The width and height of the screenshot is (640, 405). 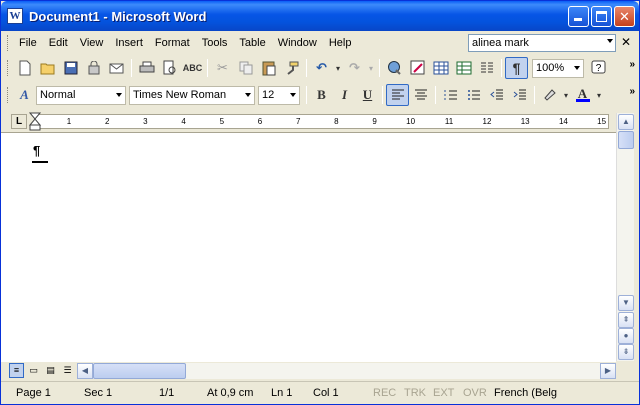 What do you see at coordinates (608, 371) in the screenshot?
I see `scroll-right-icon: ▶` at bounding box center [608, 371].